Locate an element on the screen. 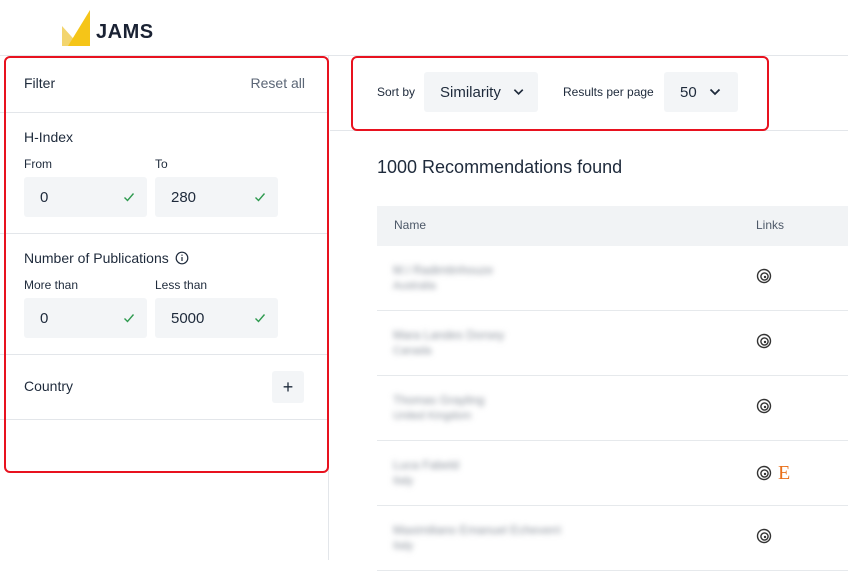 Image resolution: width=848 pixels, height=571 pixels. filter-title: Filter is located at coordinates (40, 83).